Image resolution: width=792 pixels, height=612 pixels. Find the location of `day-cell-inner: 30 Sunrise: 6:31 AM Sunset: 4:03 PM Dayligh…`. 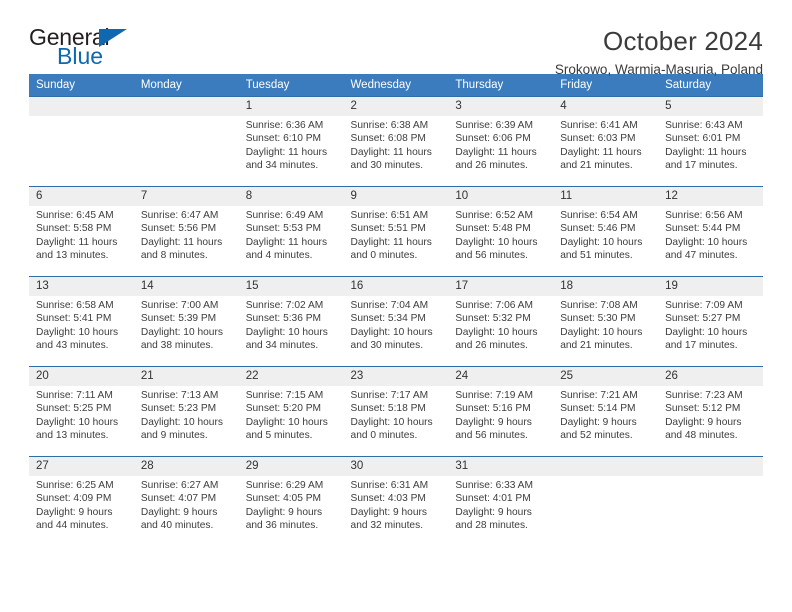

day-cell-inner: 30 Sunrise: 6:31 AM Sunset: 4:03 PM Dayligh… is located at coordinates (396, 501).